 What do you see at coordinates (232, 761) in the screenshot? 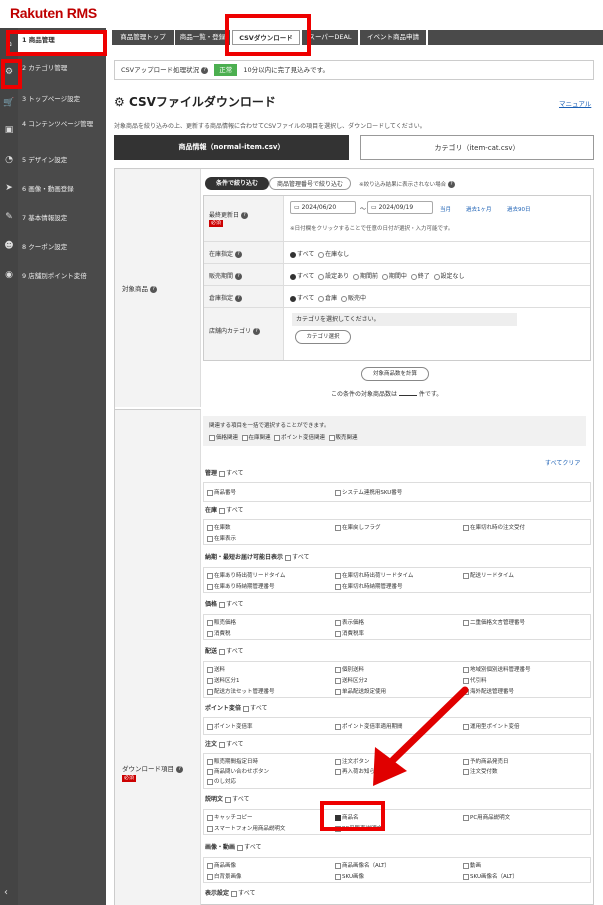
I see `item-checkbox: 販売期間指定日時` at bounding box center [232, 761].